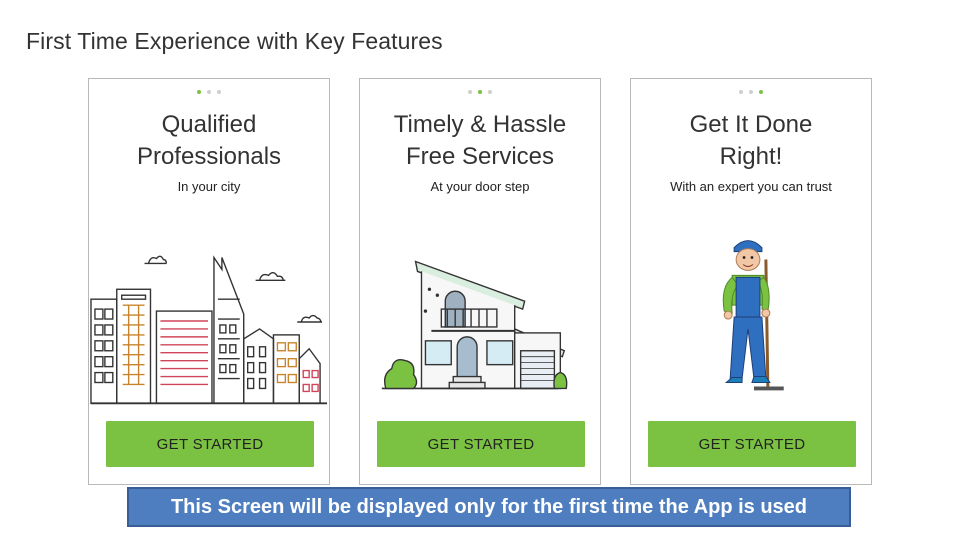 The width and height of the screenshot is (960, 540). I want to click on card-title-line: Professionals, so click(209, 156).